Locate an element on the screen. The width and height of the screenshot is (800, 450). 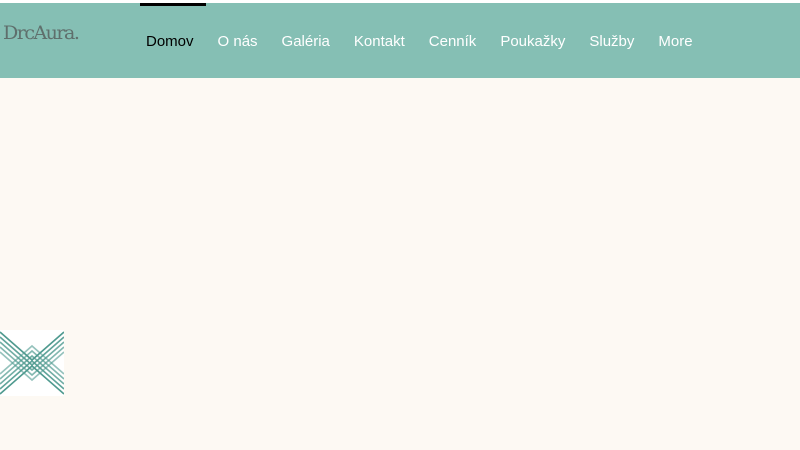
nav-item-label: More is located at coordinates (675, 41).